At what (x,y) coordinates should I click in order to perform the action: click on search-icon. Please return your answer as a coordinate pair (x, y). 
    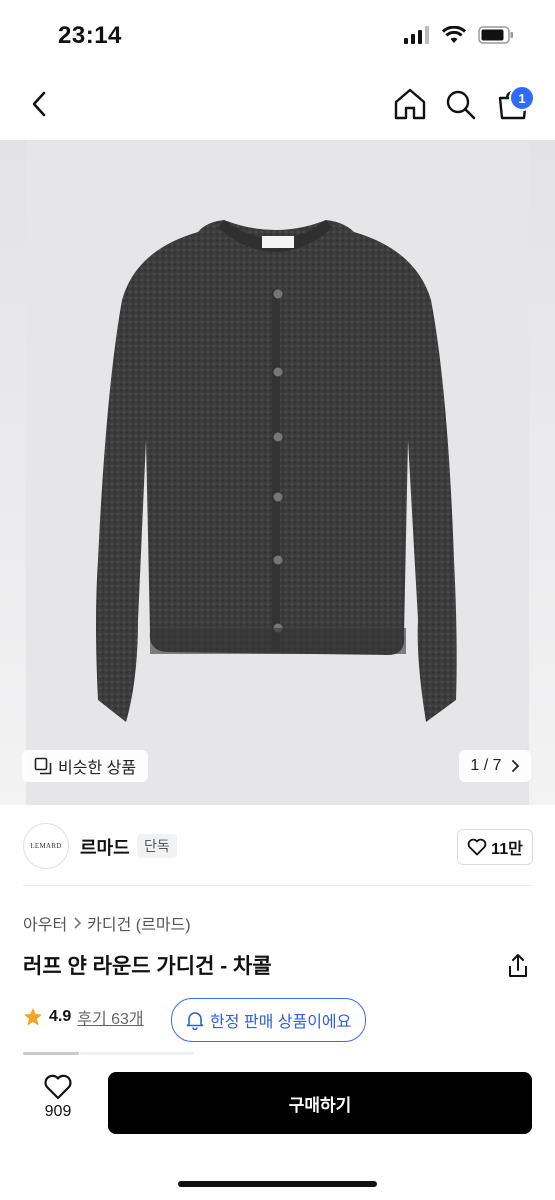
    Looking at the image, I should click on (461, 105).